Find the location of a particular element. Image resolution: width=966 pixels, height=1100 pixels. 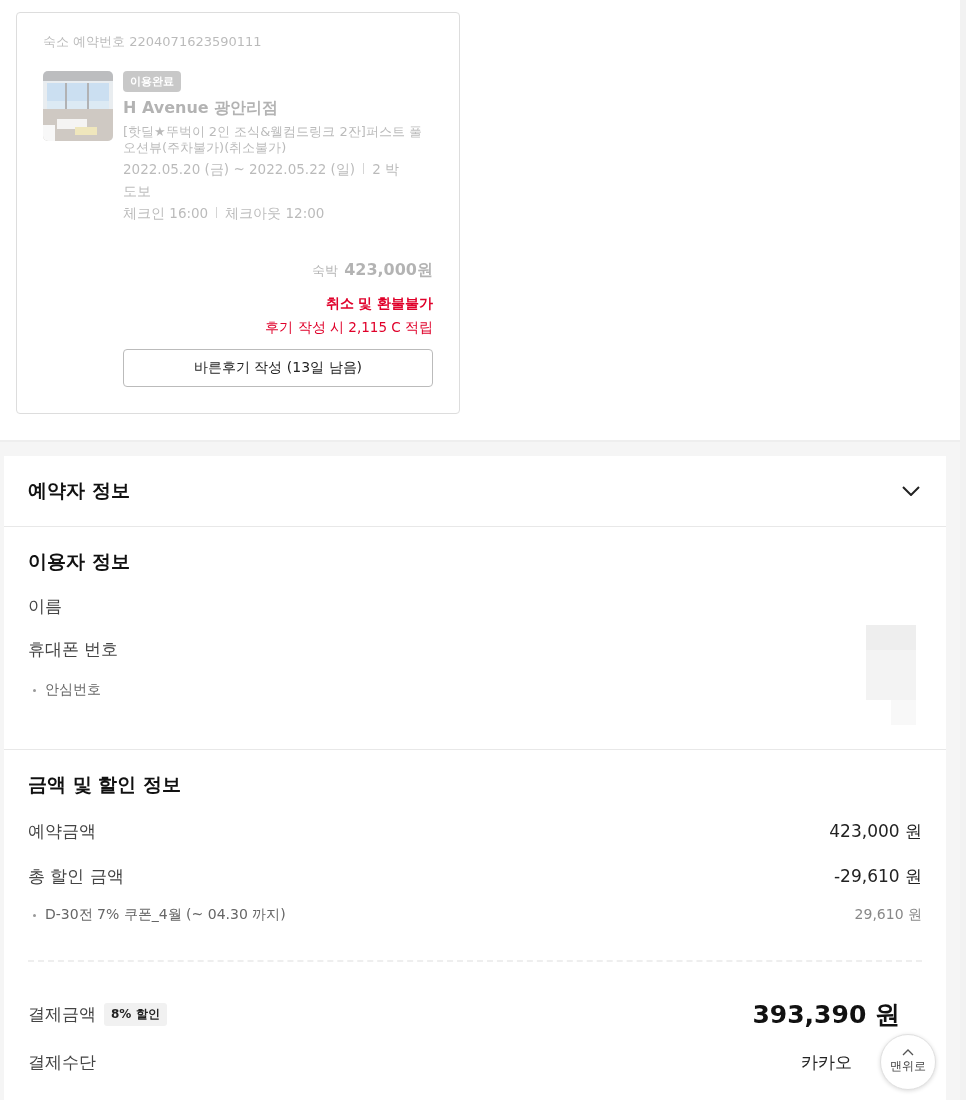

row-label: 이름 is located at coordinates (45, 606).